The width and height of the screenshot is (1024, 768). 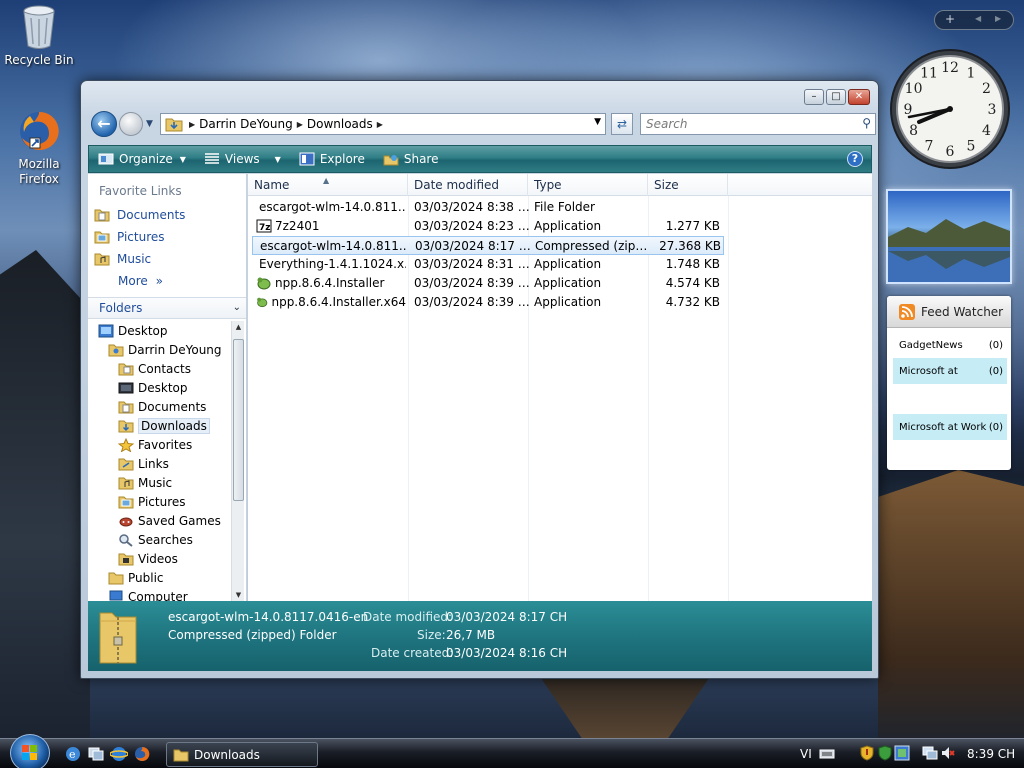 I want to click on organize-button: Organize ▼, so click(x=142, y=159).